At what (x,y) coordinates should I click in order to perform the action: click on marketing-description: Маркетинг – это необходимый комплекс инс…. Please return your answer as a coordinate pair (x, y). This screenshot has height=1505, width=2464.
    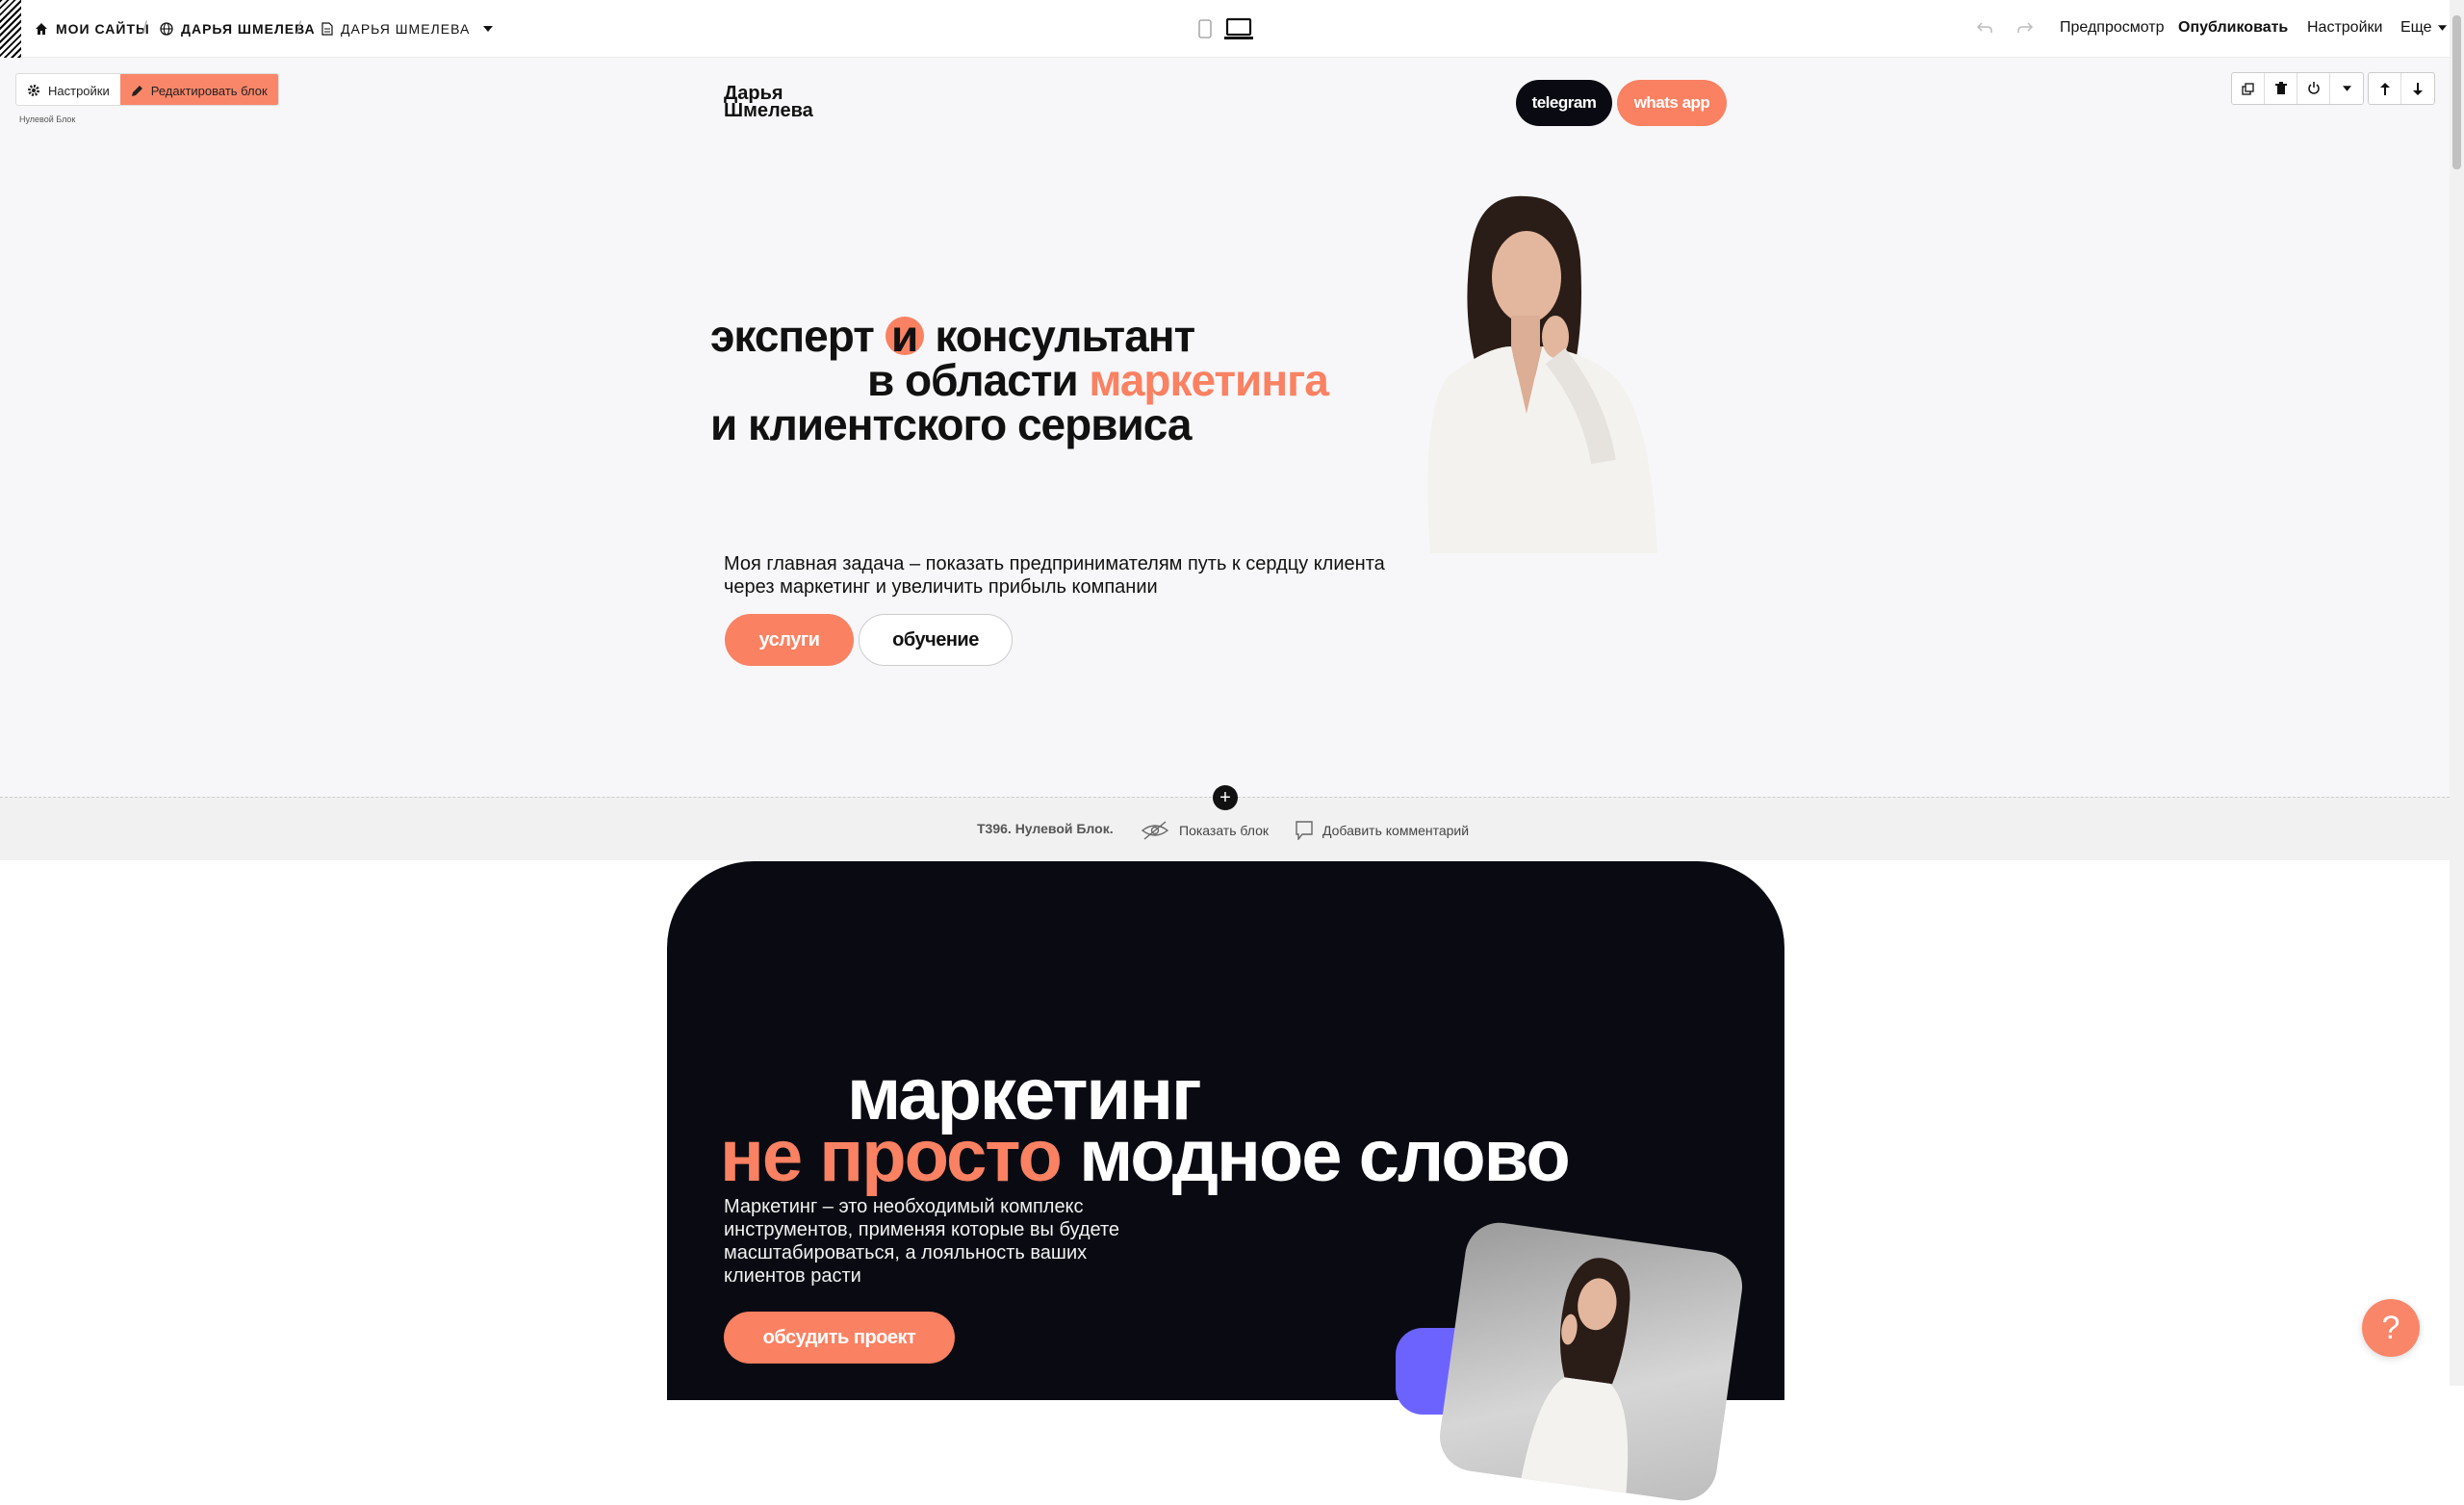
    Looking at the image, I should click on (922, 1241).